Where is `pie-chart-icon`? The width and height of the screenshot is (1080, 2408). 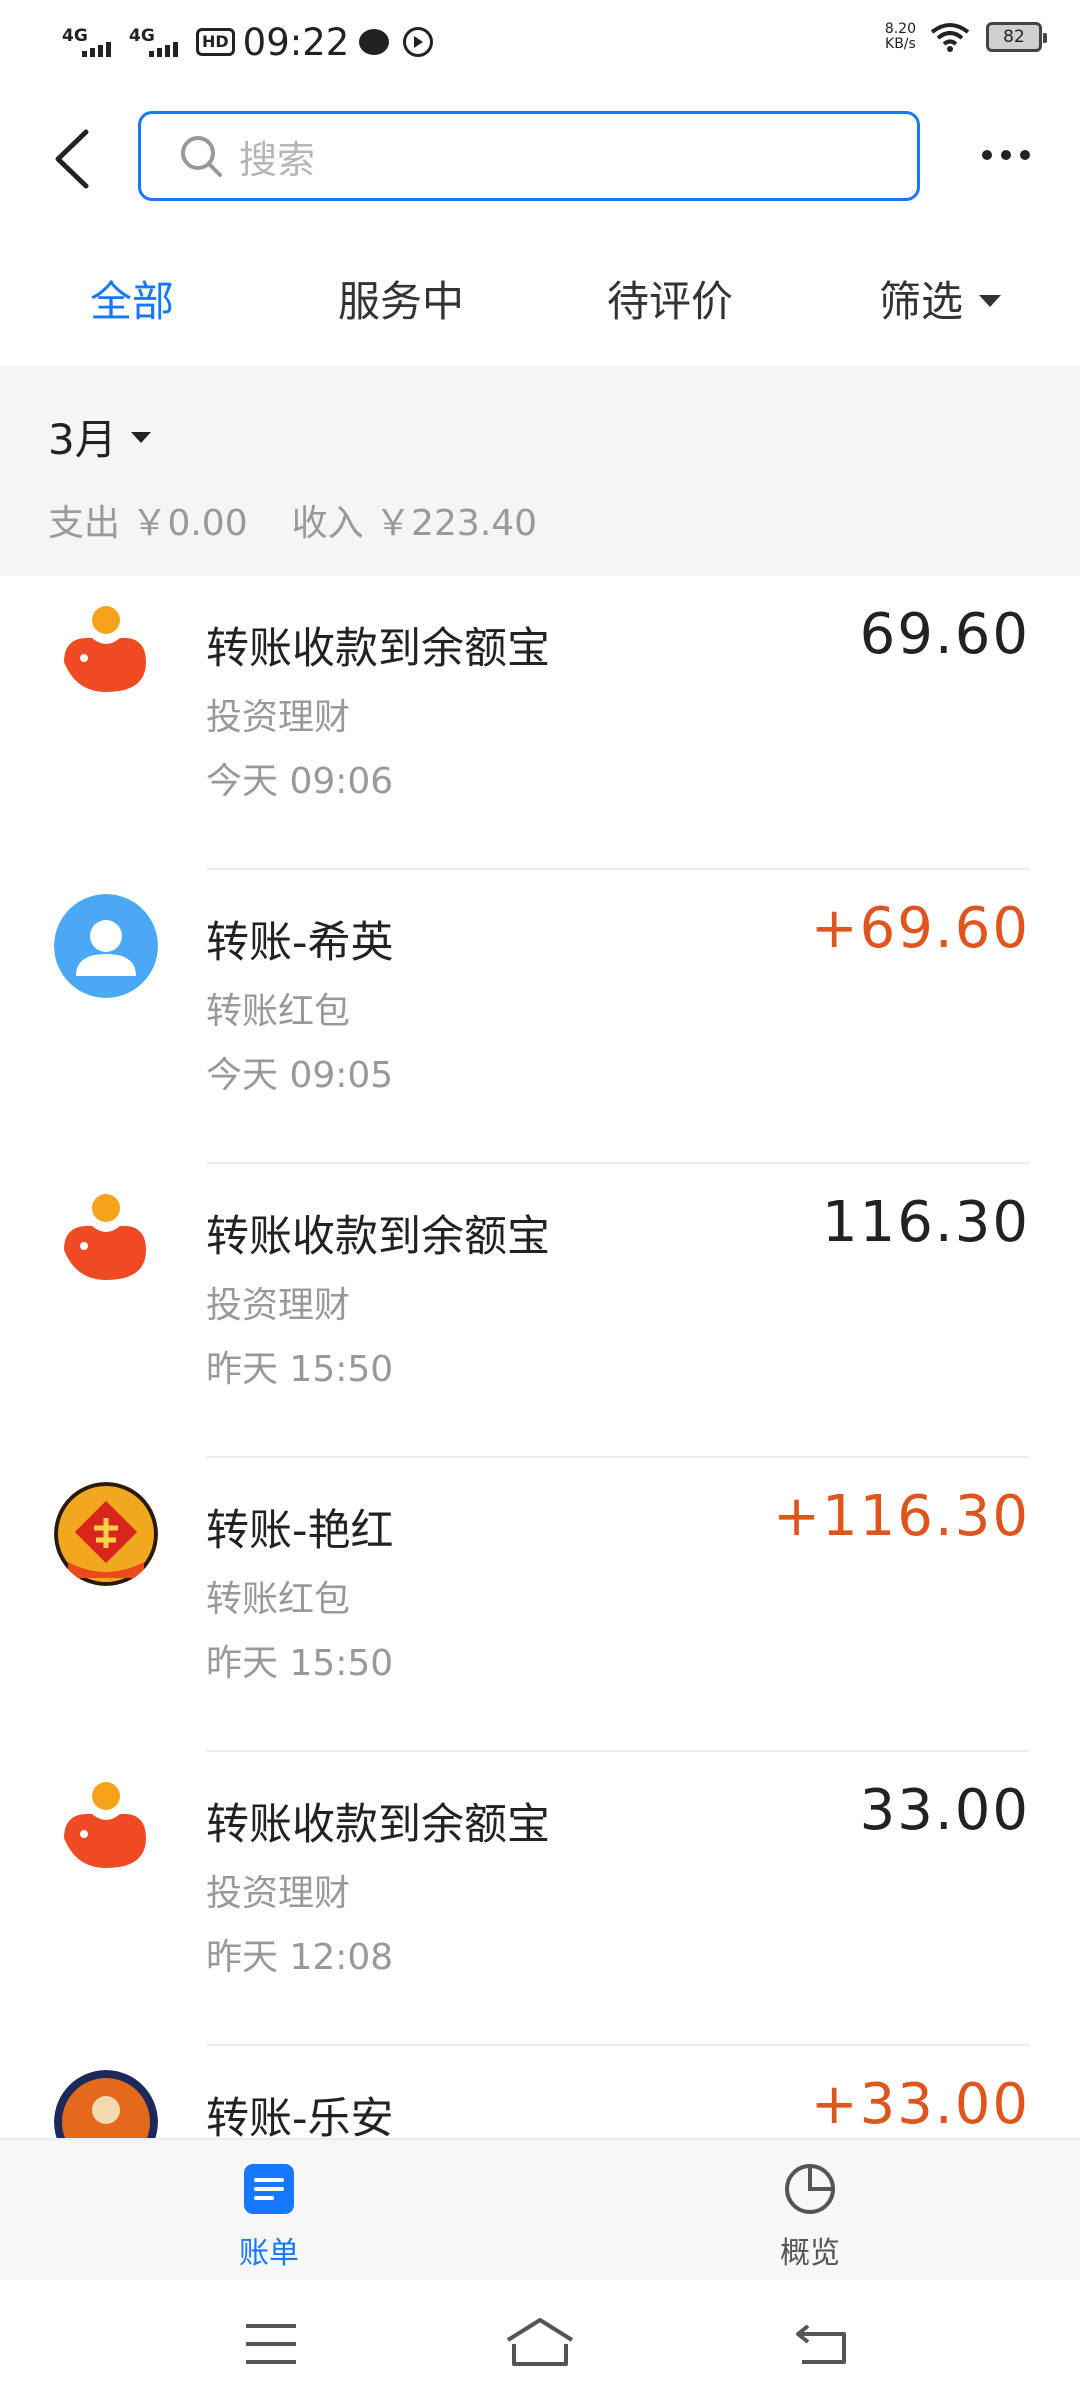 pie-chart-icon is located at coordinates (810, 2189).